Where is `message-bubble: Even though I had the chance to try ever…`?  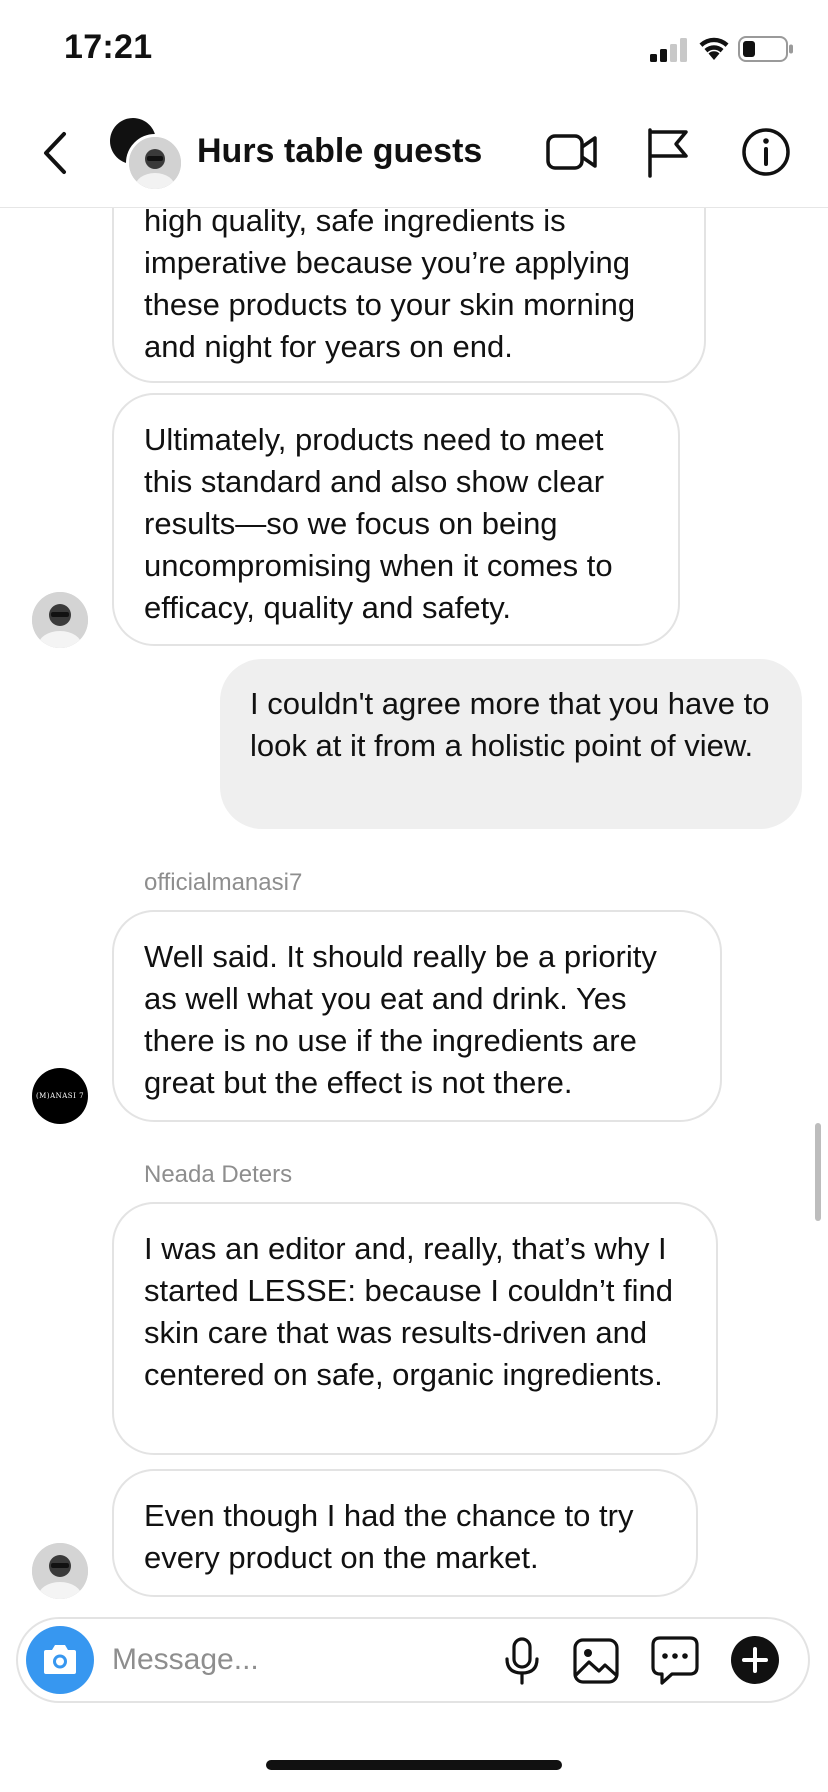 message-bubble: Even though I had the chance to try ever… is located at coordinates (405, 1533).